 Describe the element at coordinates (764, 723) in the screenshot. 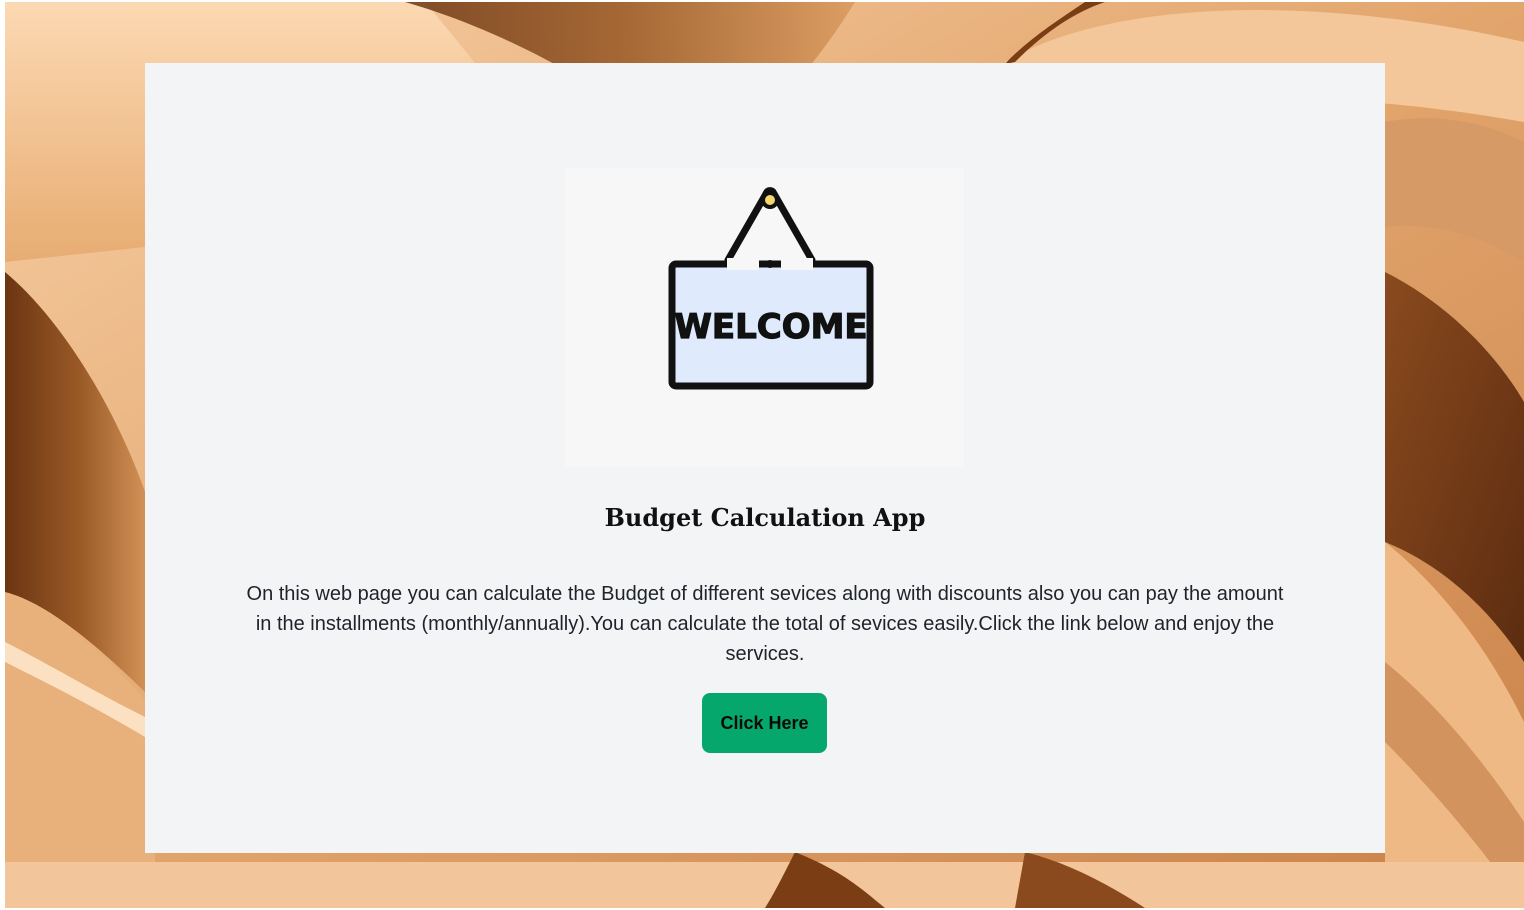

I see `click-here-button: Click Here` at that location.